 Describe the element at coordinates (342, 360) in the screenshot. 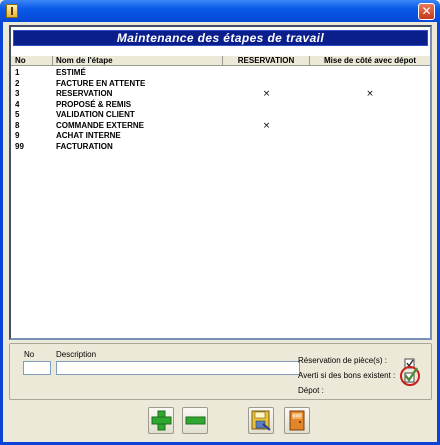

I see `reservation-label: Réservation de pièce(s) :` at that location.